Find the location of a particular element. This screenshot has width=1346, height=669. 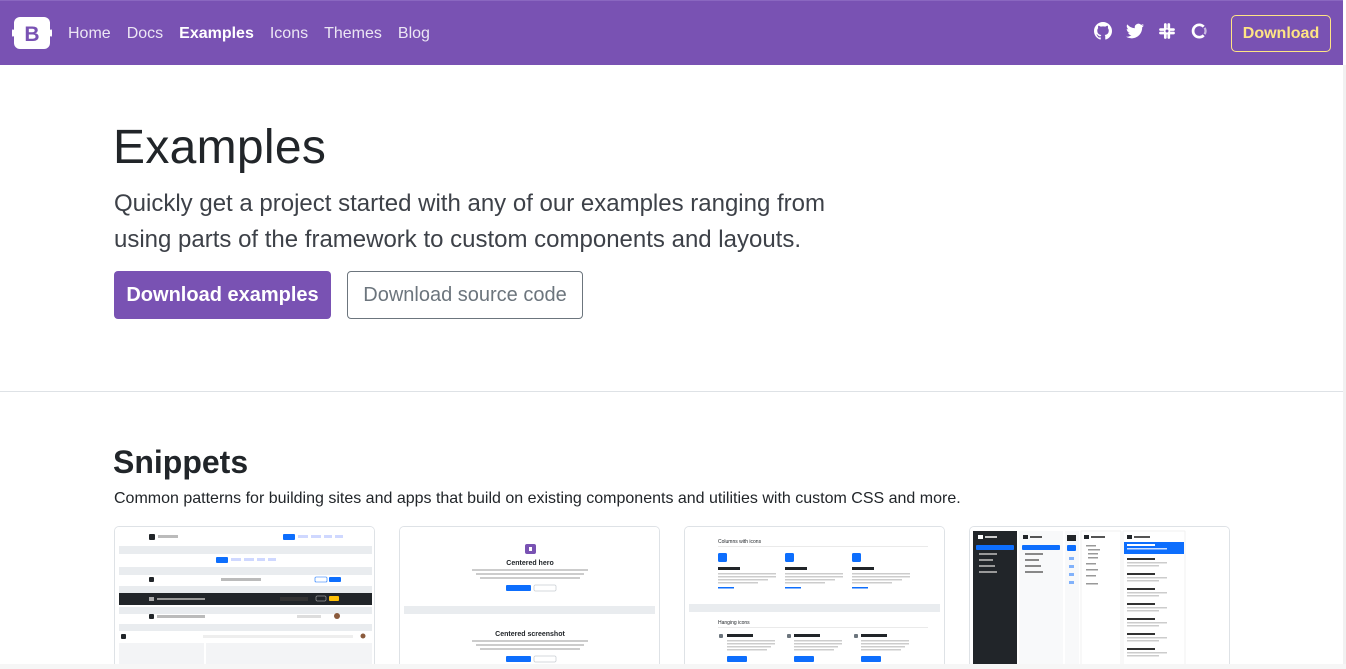

slack-icon is located at coordinates (1167, 31).